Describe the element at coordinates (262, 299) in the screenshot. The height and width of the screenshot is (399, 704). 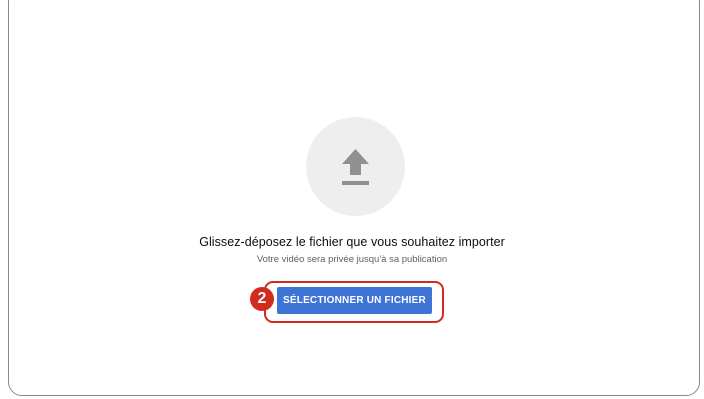
I see `annotation-step-badge: 2` at that location.